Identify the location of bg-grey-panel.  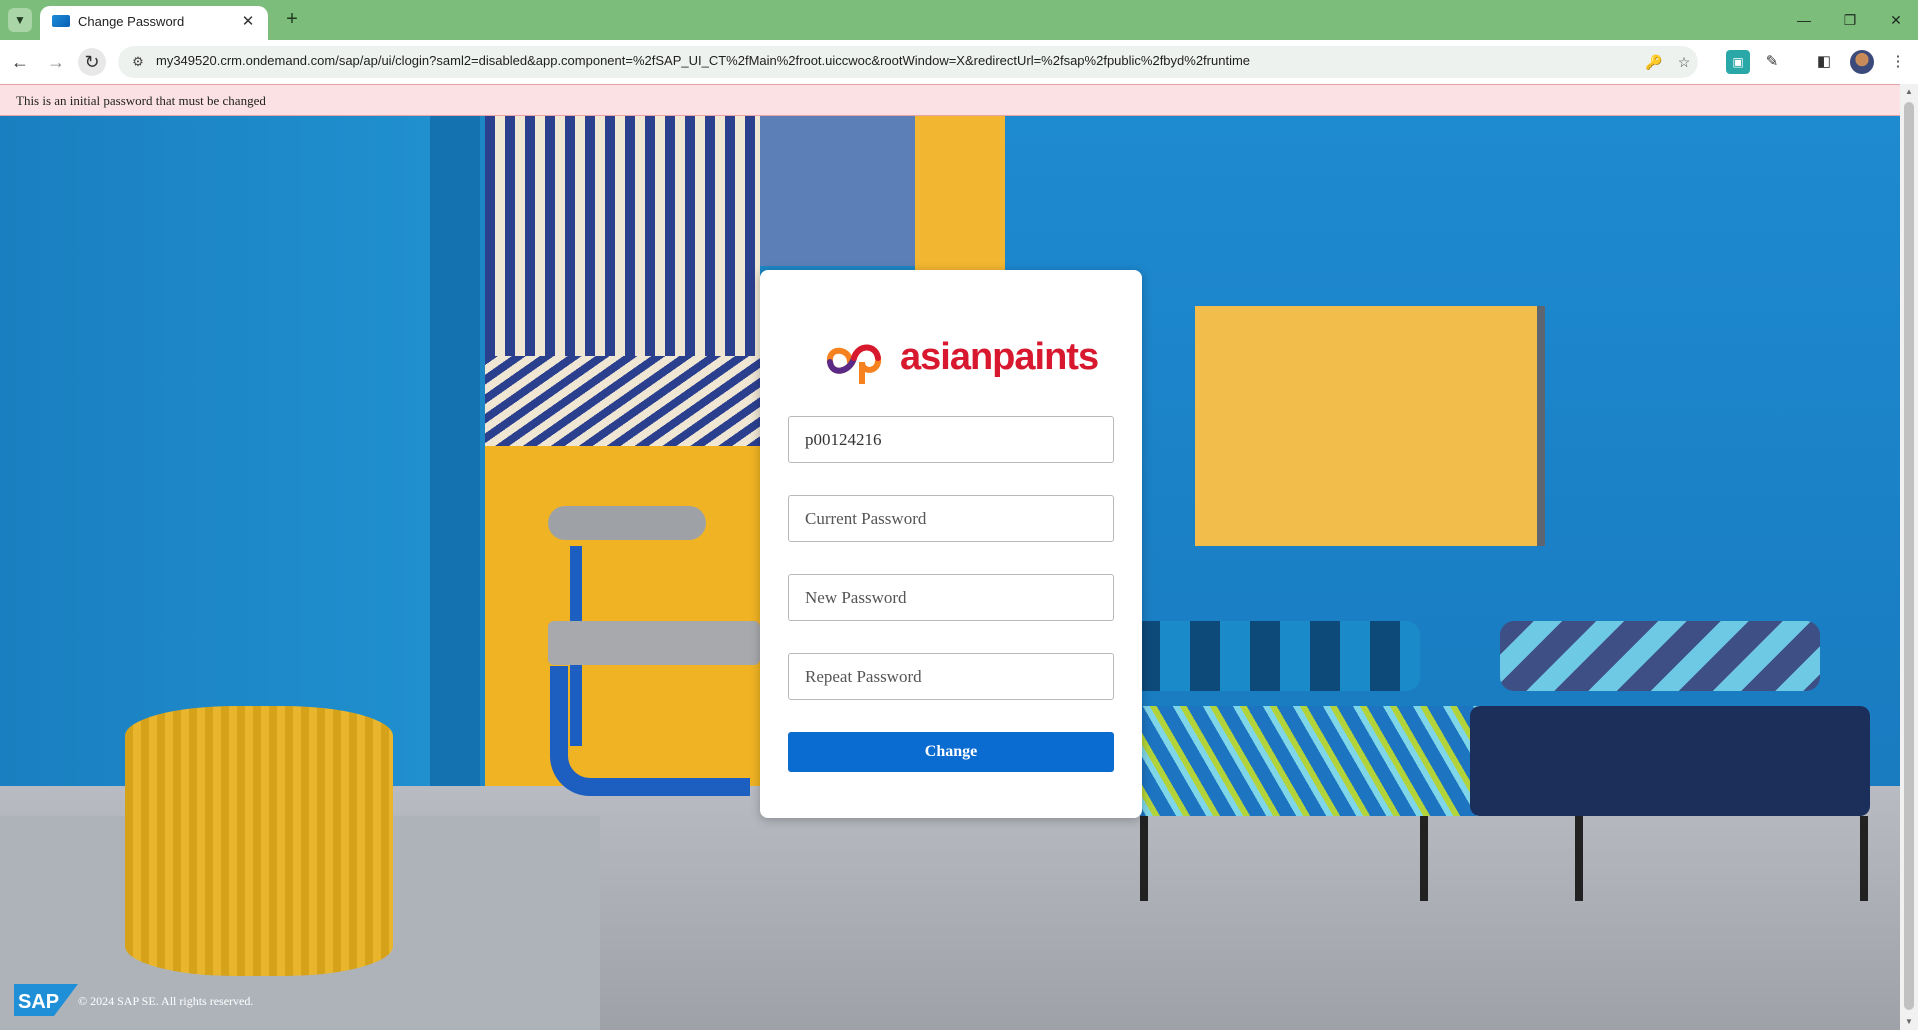
(837, 191).